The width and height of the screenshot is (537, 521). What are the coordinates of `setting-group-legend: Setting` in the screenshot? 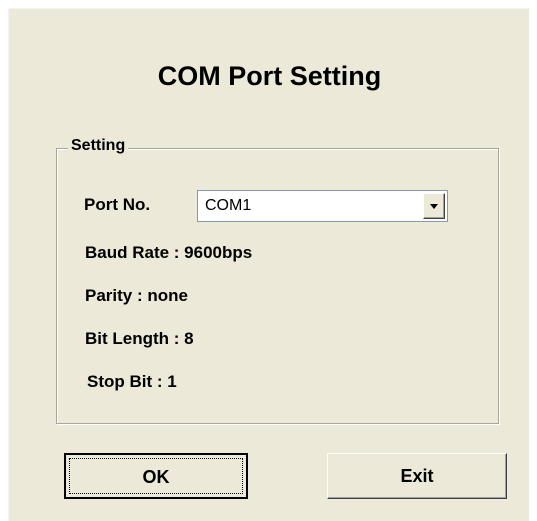 It's located at (98, 146).